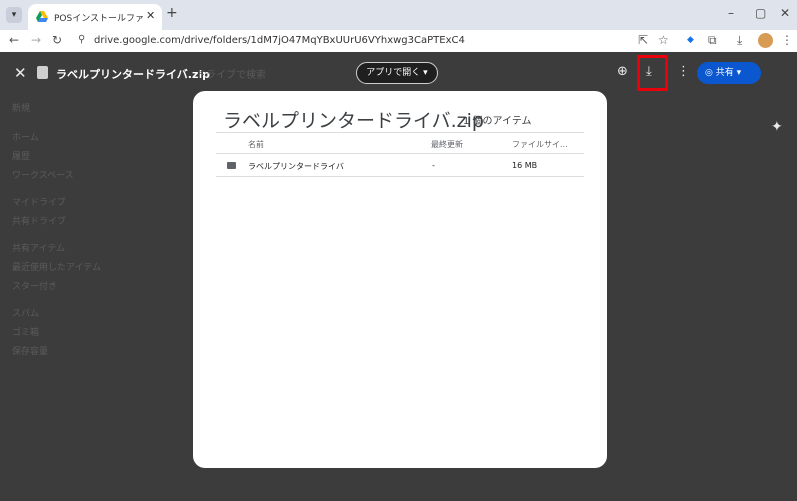 The height and width of the screenshot is (501, 797). Describe the element at coordinates (231, 75) in the screenshot. I see `search-placeholder-ghost: ドライブで検索` at that location.